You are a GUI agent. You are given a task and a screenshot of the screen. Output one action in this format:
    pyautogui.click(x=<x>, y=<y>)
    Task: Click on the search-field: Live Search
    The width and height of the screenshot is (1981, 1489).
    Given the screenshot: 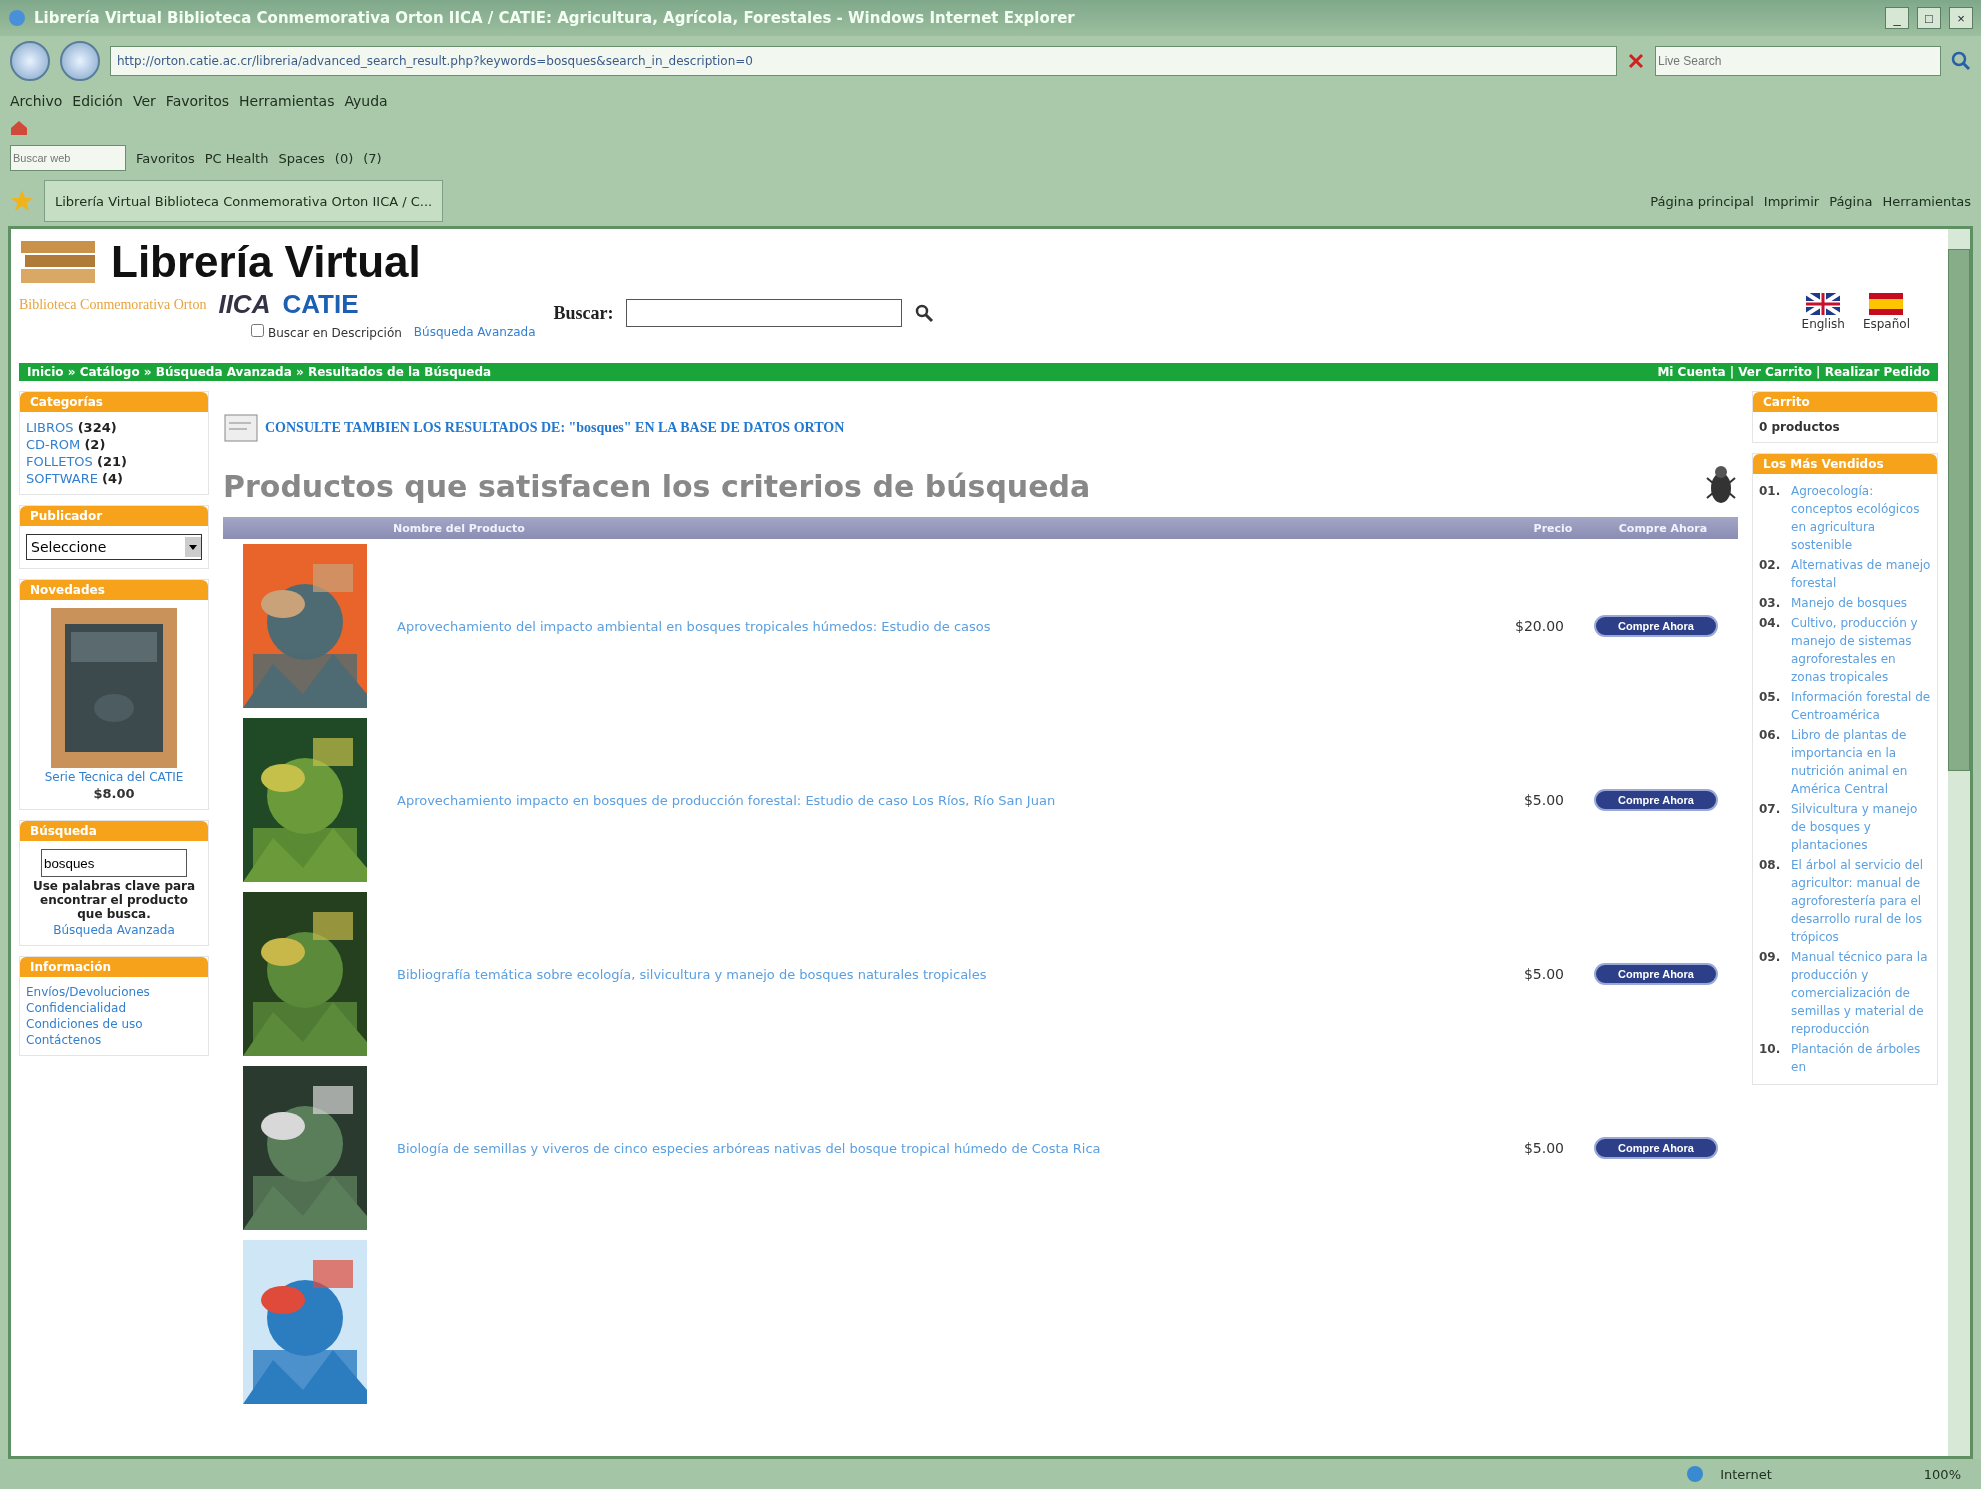 What is the action you would take?
    pyautogui.click(x=1798, y=61)
    